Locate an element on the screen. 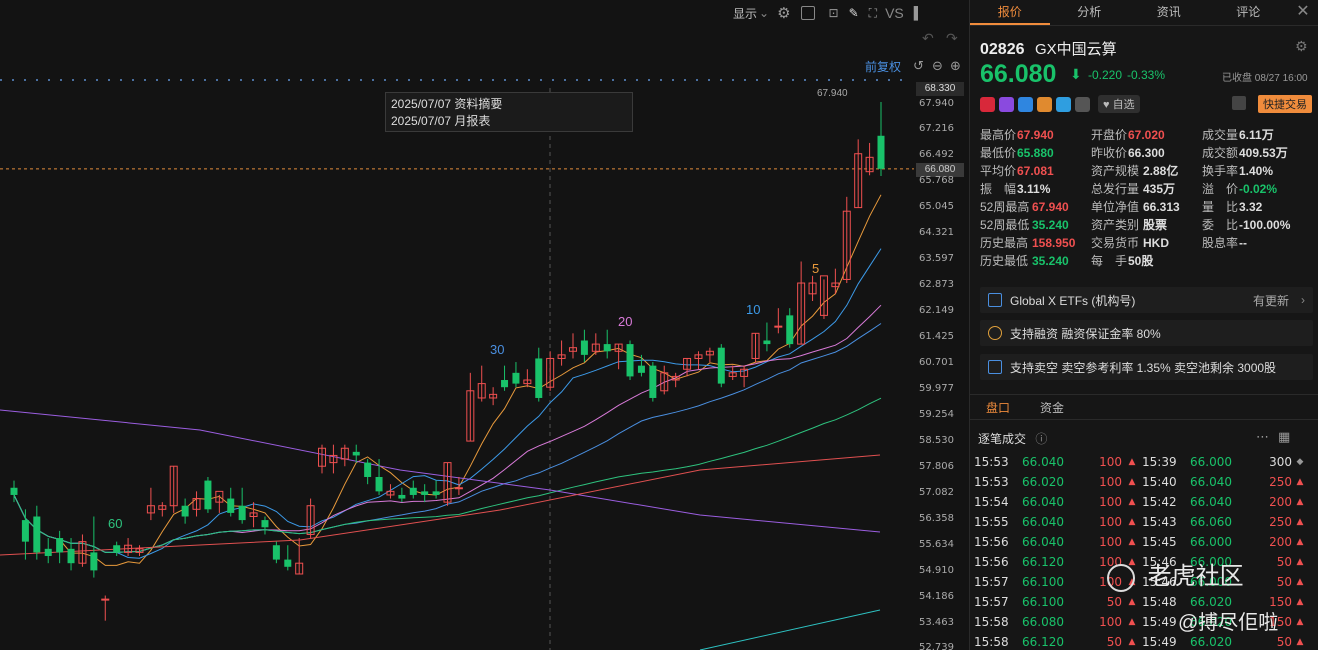 Image resolution: width=1318 pixels, height=650 pixels. watchlist-button: ♥ 自选 is located at coordinates (1119, 104).